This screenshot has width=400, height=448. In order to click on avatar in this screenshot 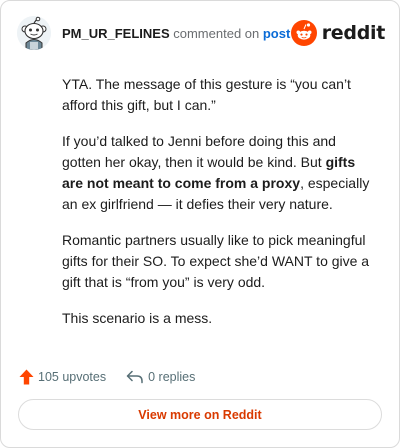, I will do `click(34, 33)`.